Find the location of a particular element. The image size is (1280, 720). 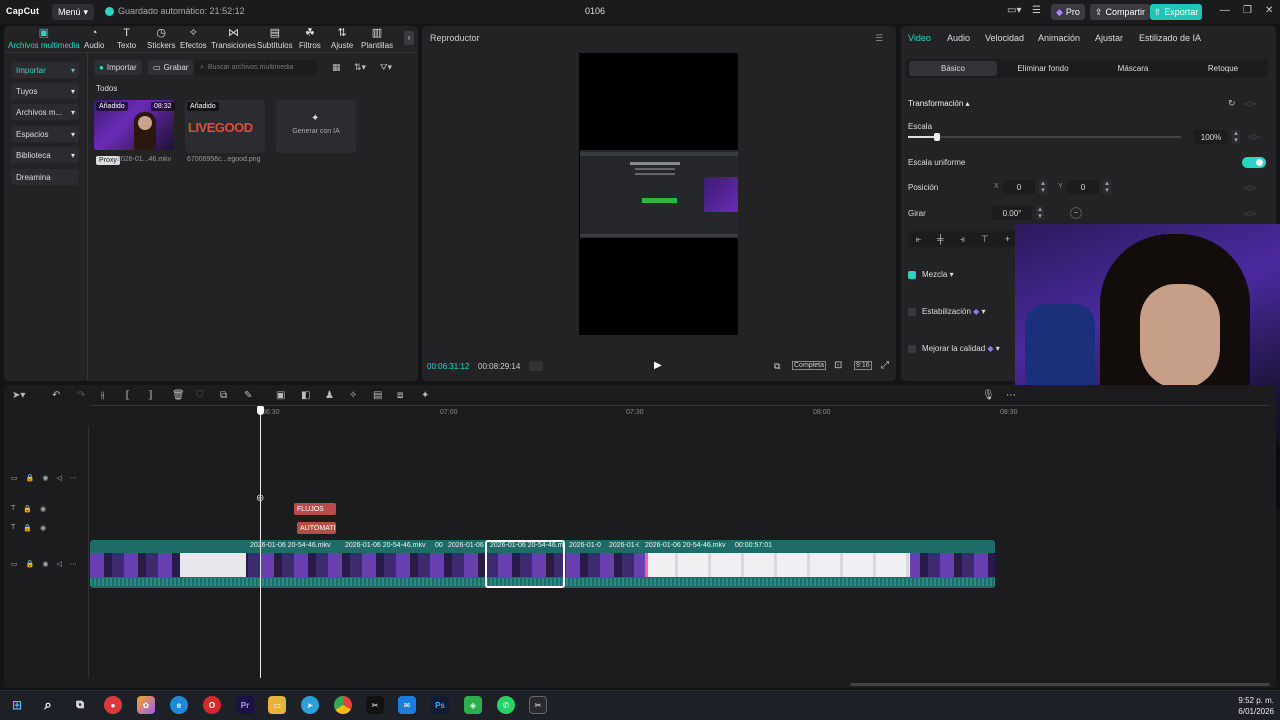

quality-label: Mejorar la calidad ◆ ▾ is located at coordinates (961, 348).